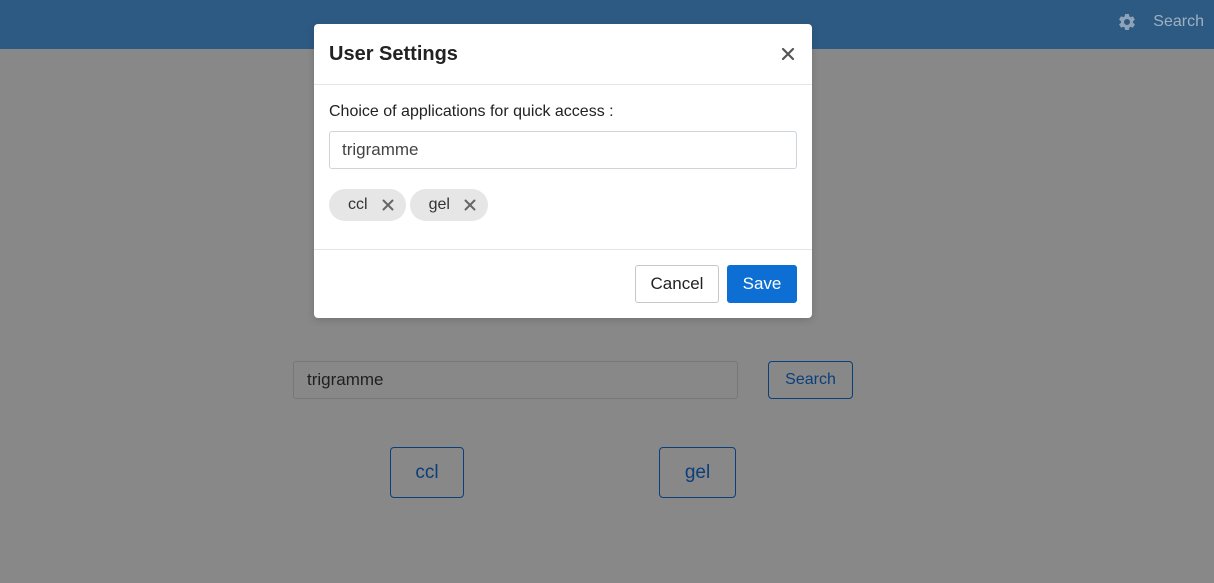  Describe the element at coordinates (515, 380) in the screenshot. I see `background-search-input: trigramme` at that location.